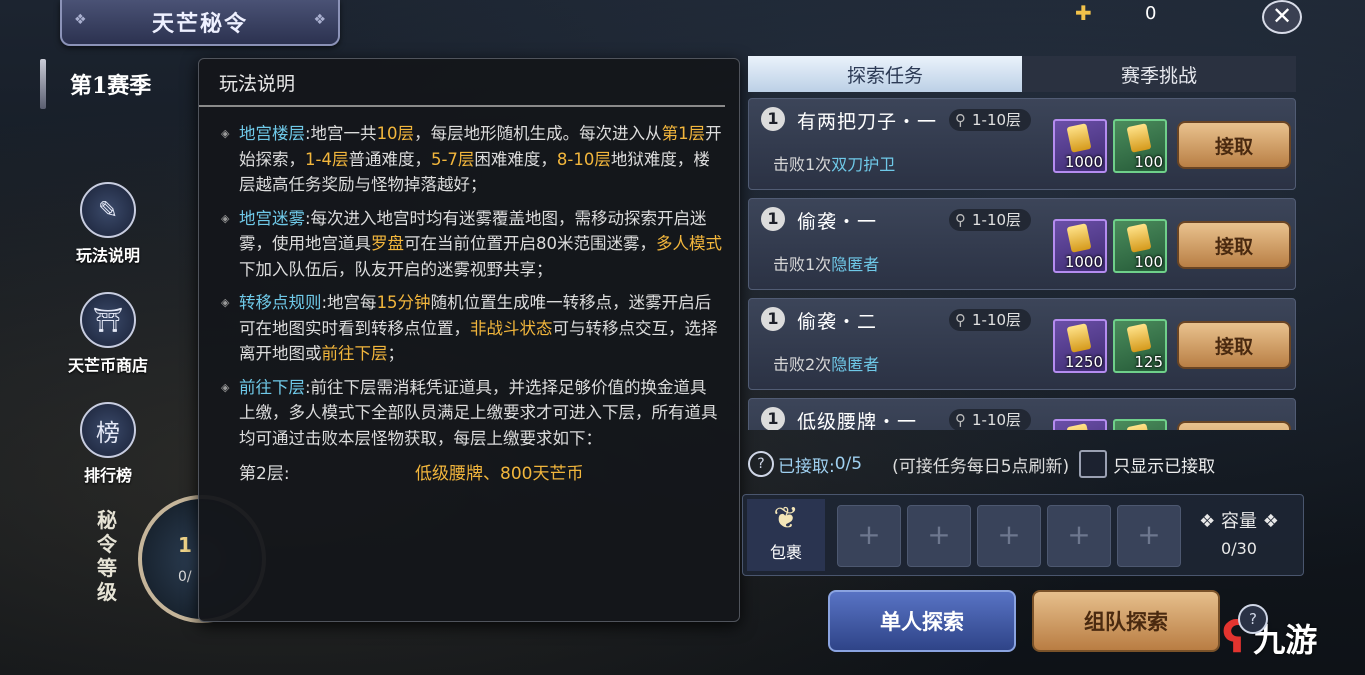 The image size is (1365, 675). I want to click on task-floor-range: ⚲ 1-10层, so click(990, 220).